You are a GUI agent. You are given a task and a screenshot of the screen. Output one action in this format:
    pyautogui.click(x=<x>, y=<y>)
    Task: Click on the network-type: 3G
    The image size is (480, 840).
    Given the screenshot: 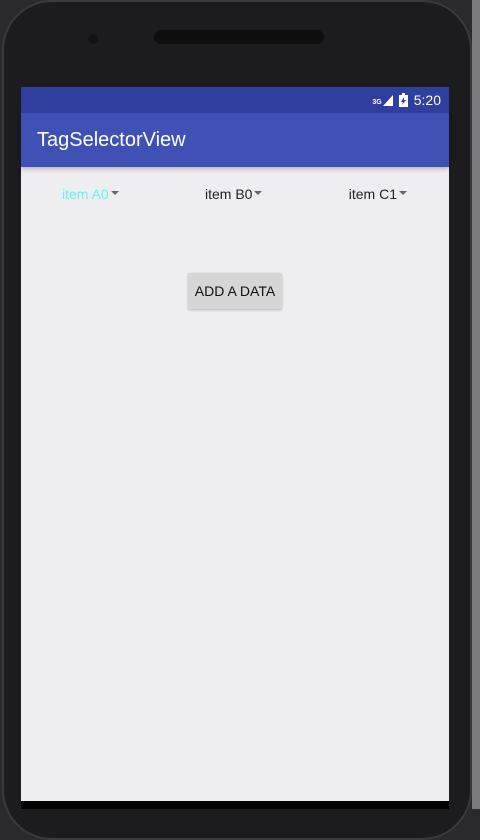 What is the action you would take?
    pyautogui.click(x=377, y=102)
    